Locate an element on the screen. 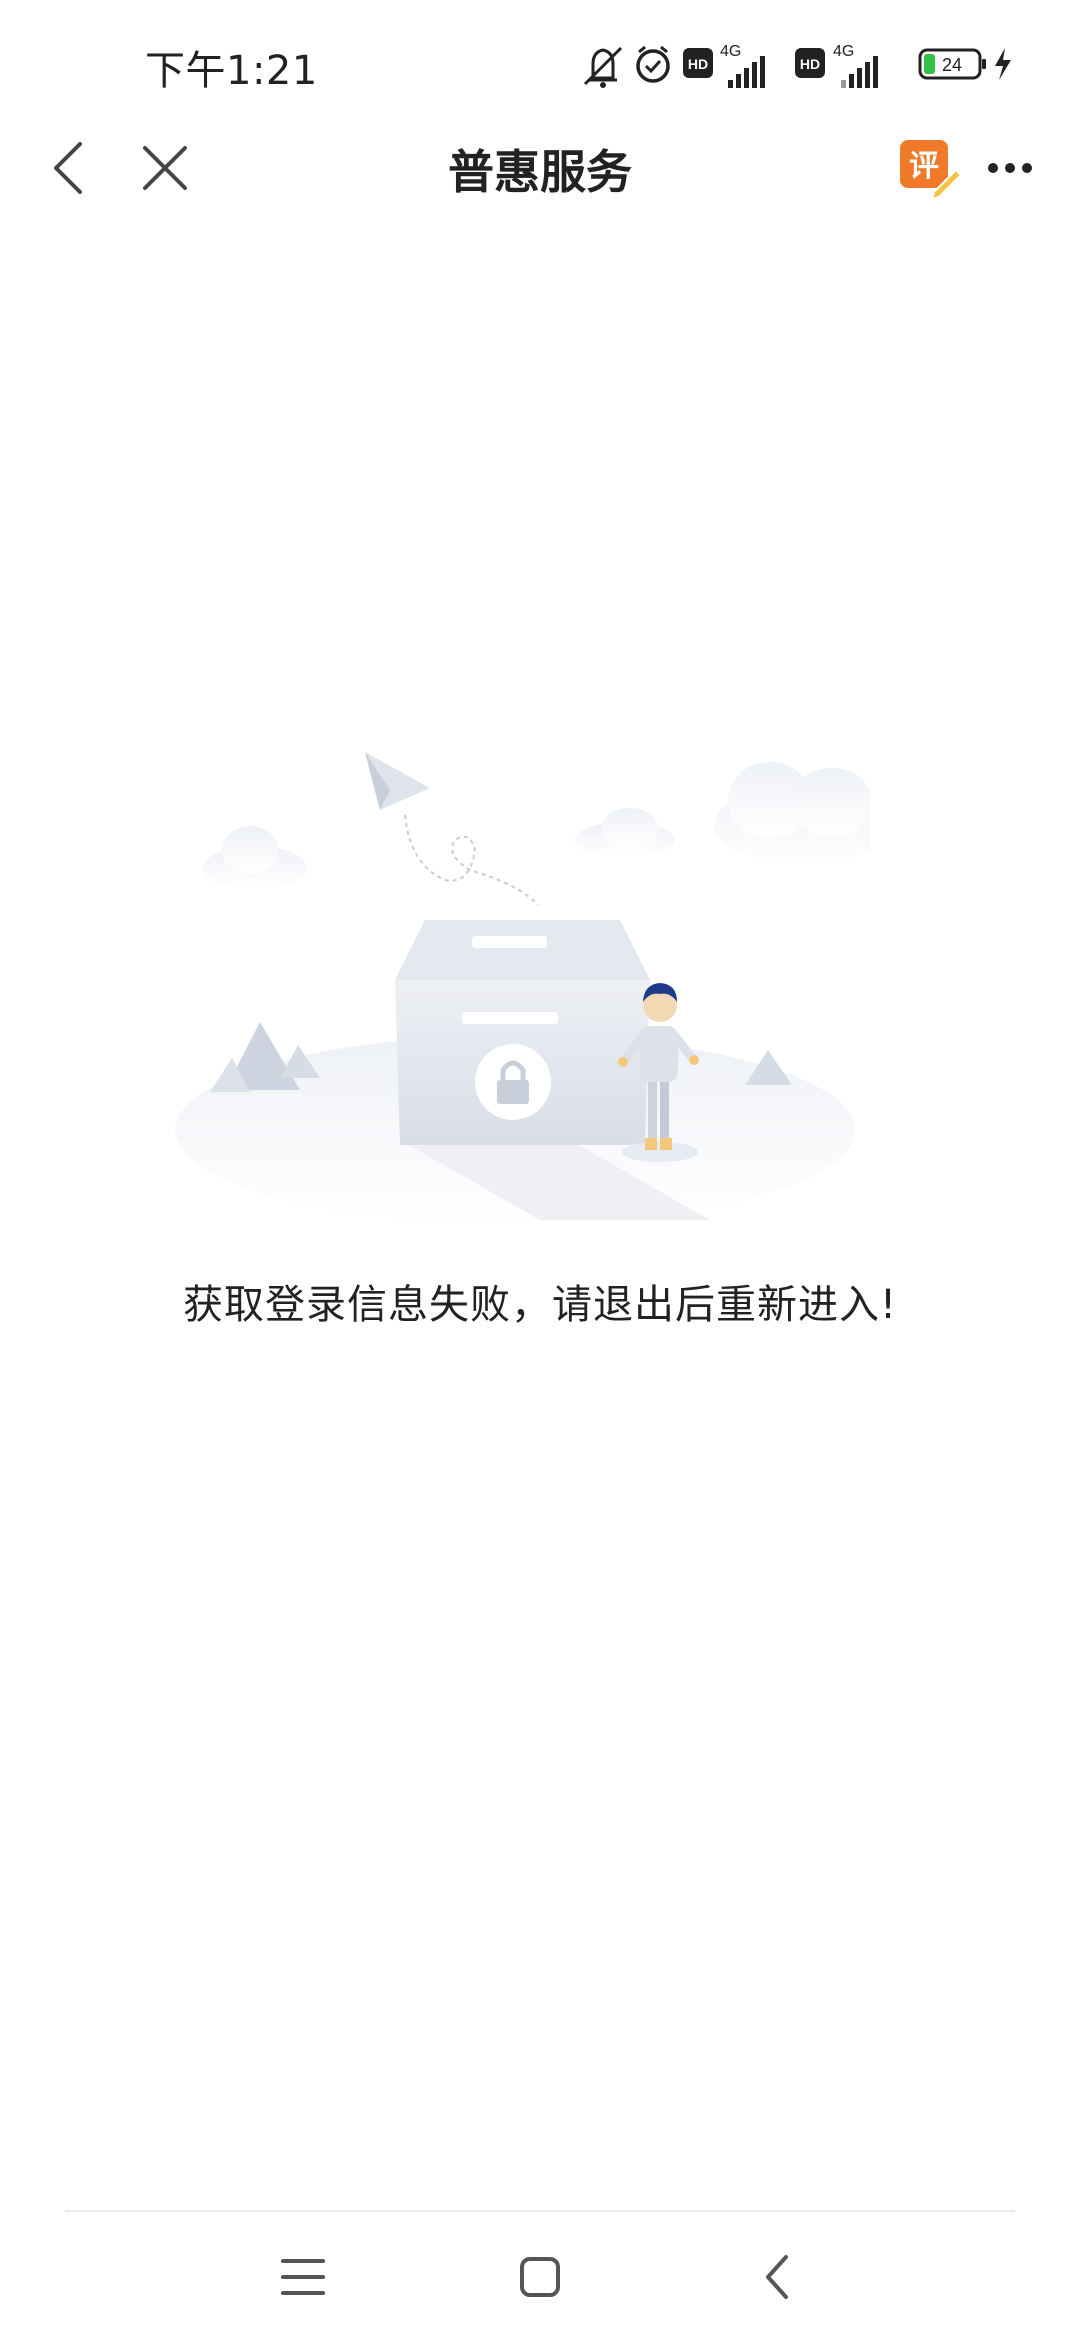 This screenshot has width=1080, height=2340. paper-plane-trail is located at coordinates (471, 860).